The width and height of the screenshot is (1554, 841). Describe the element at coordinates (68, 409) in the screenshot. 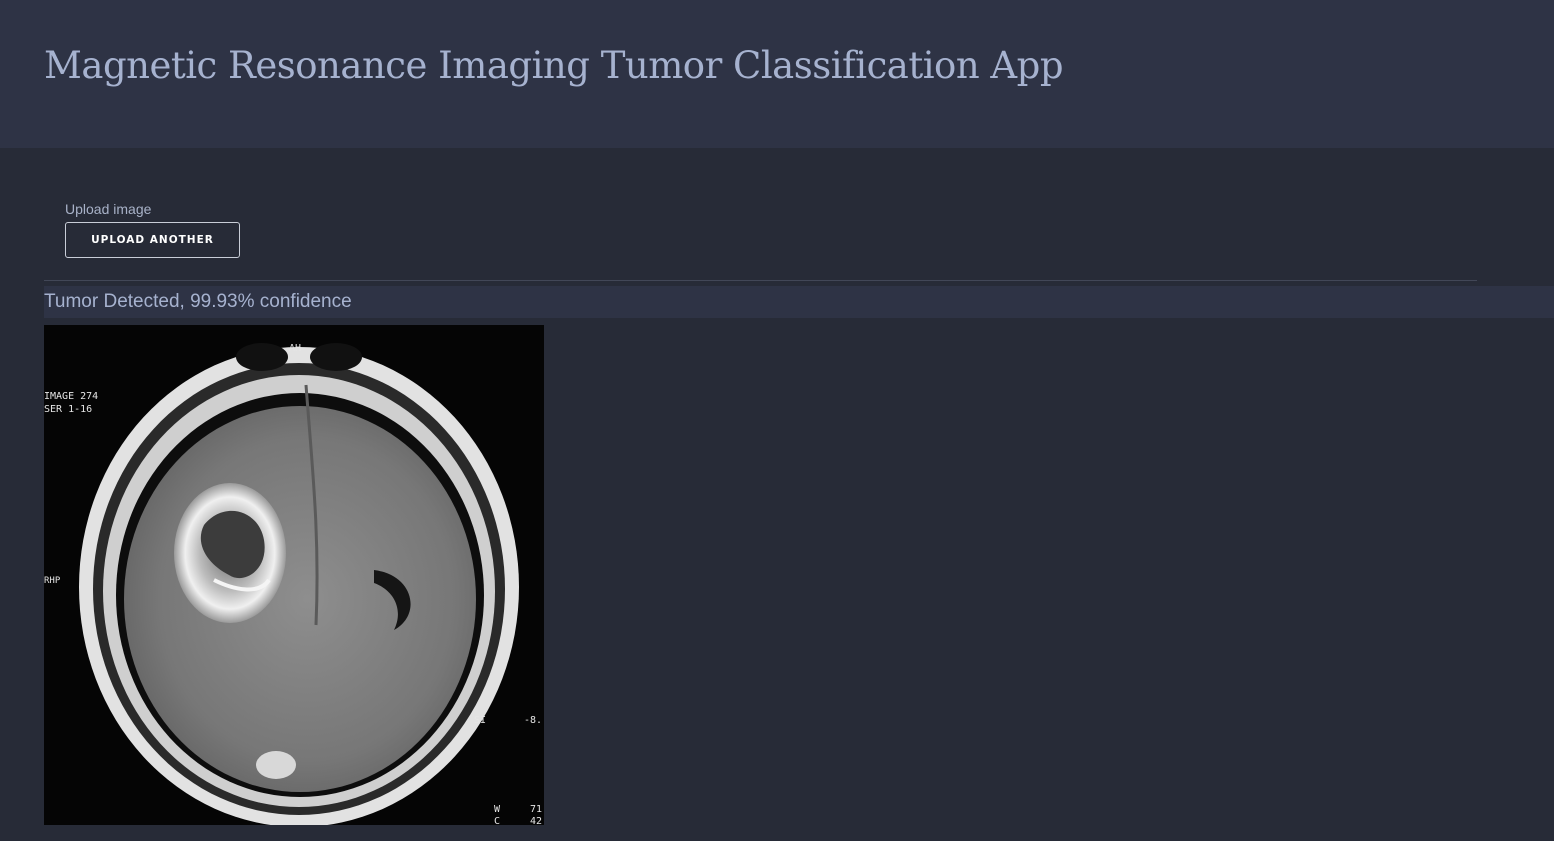

I see `scan-series: SER 1-16` at that location.